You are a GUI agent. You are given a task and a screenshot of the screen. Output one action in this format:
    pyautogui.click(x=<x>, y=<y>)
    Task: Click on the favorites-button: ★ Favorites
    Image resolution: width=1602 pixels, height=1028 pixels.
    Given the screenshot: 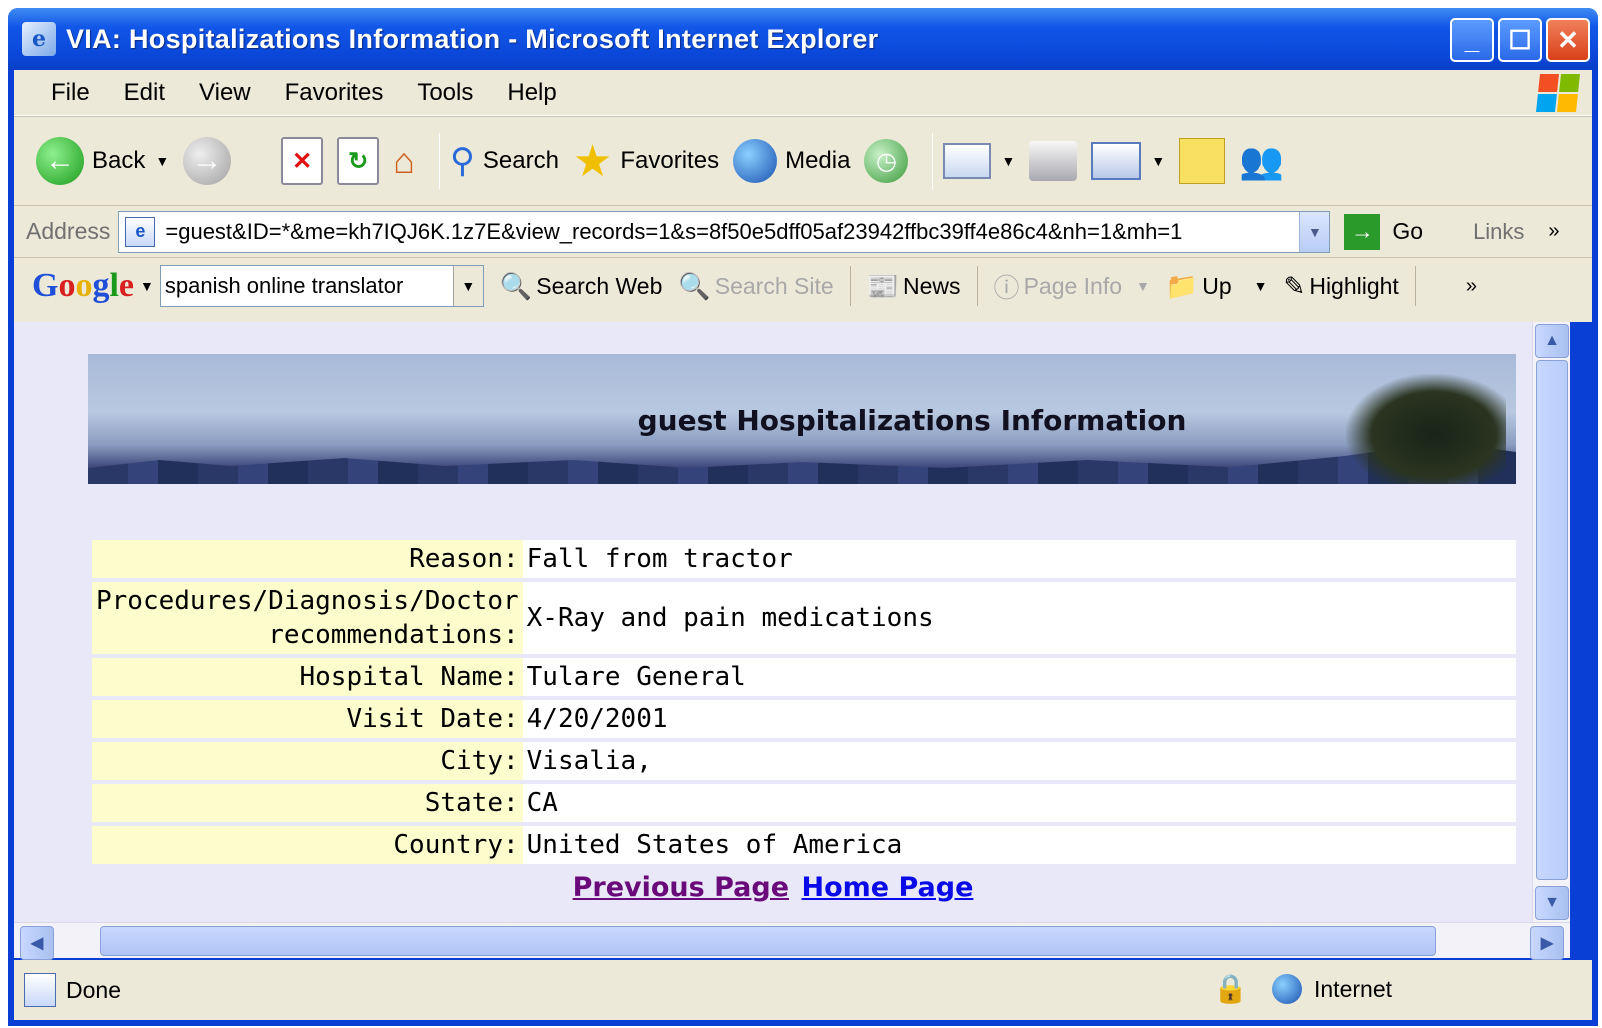 What is the action you would take?
    pyautogui.click(x=646, y=161)
    